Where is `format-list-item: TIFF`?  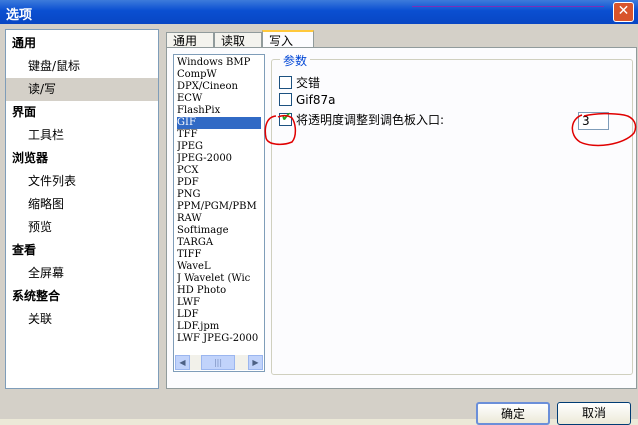
format-list-item: TIFF is located at coordinates (219, 255).